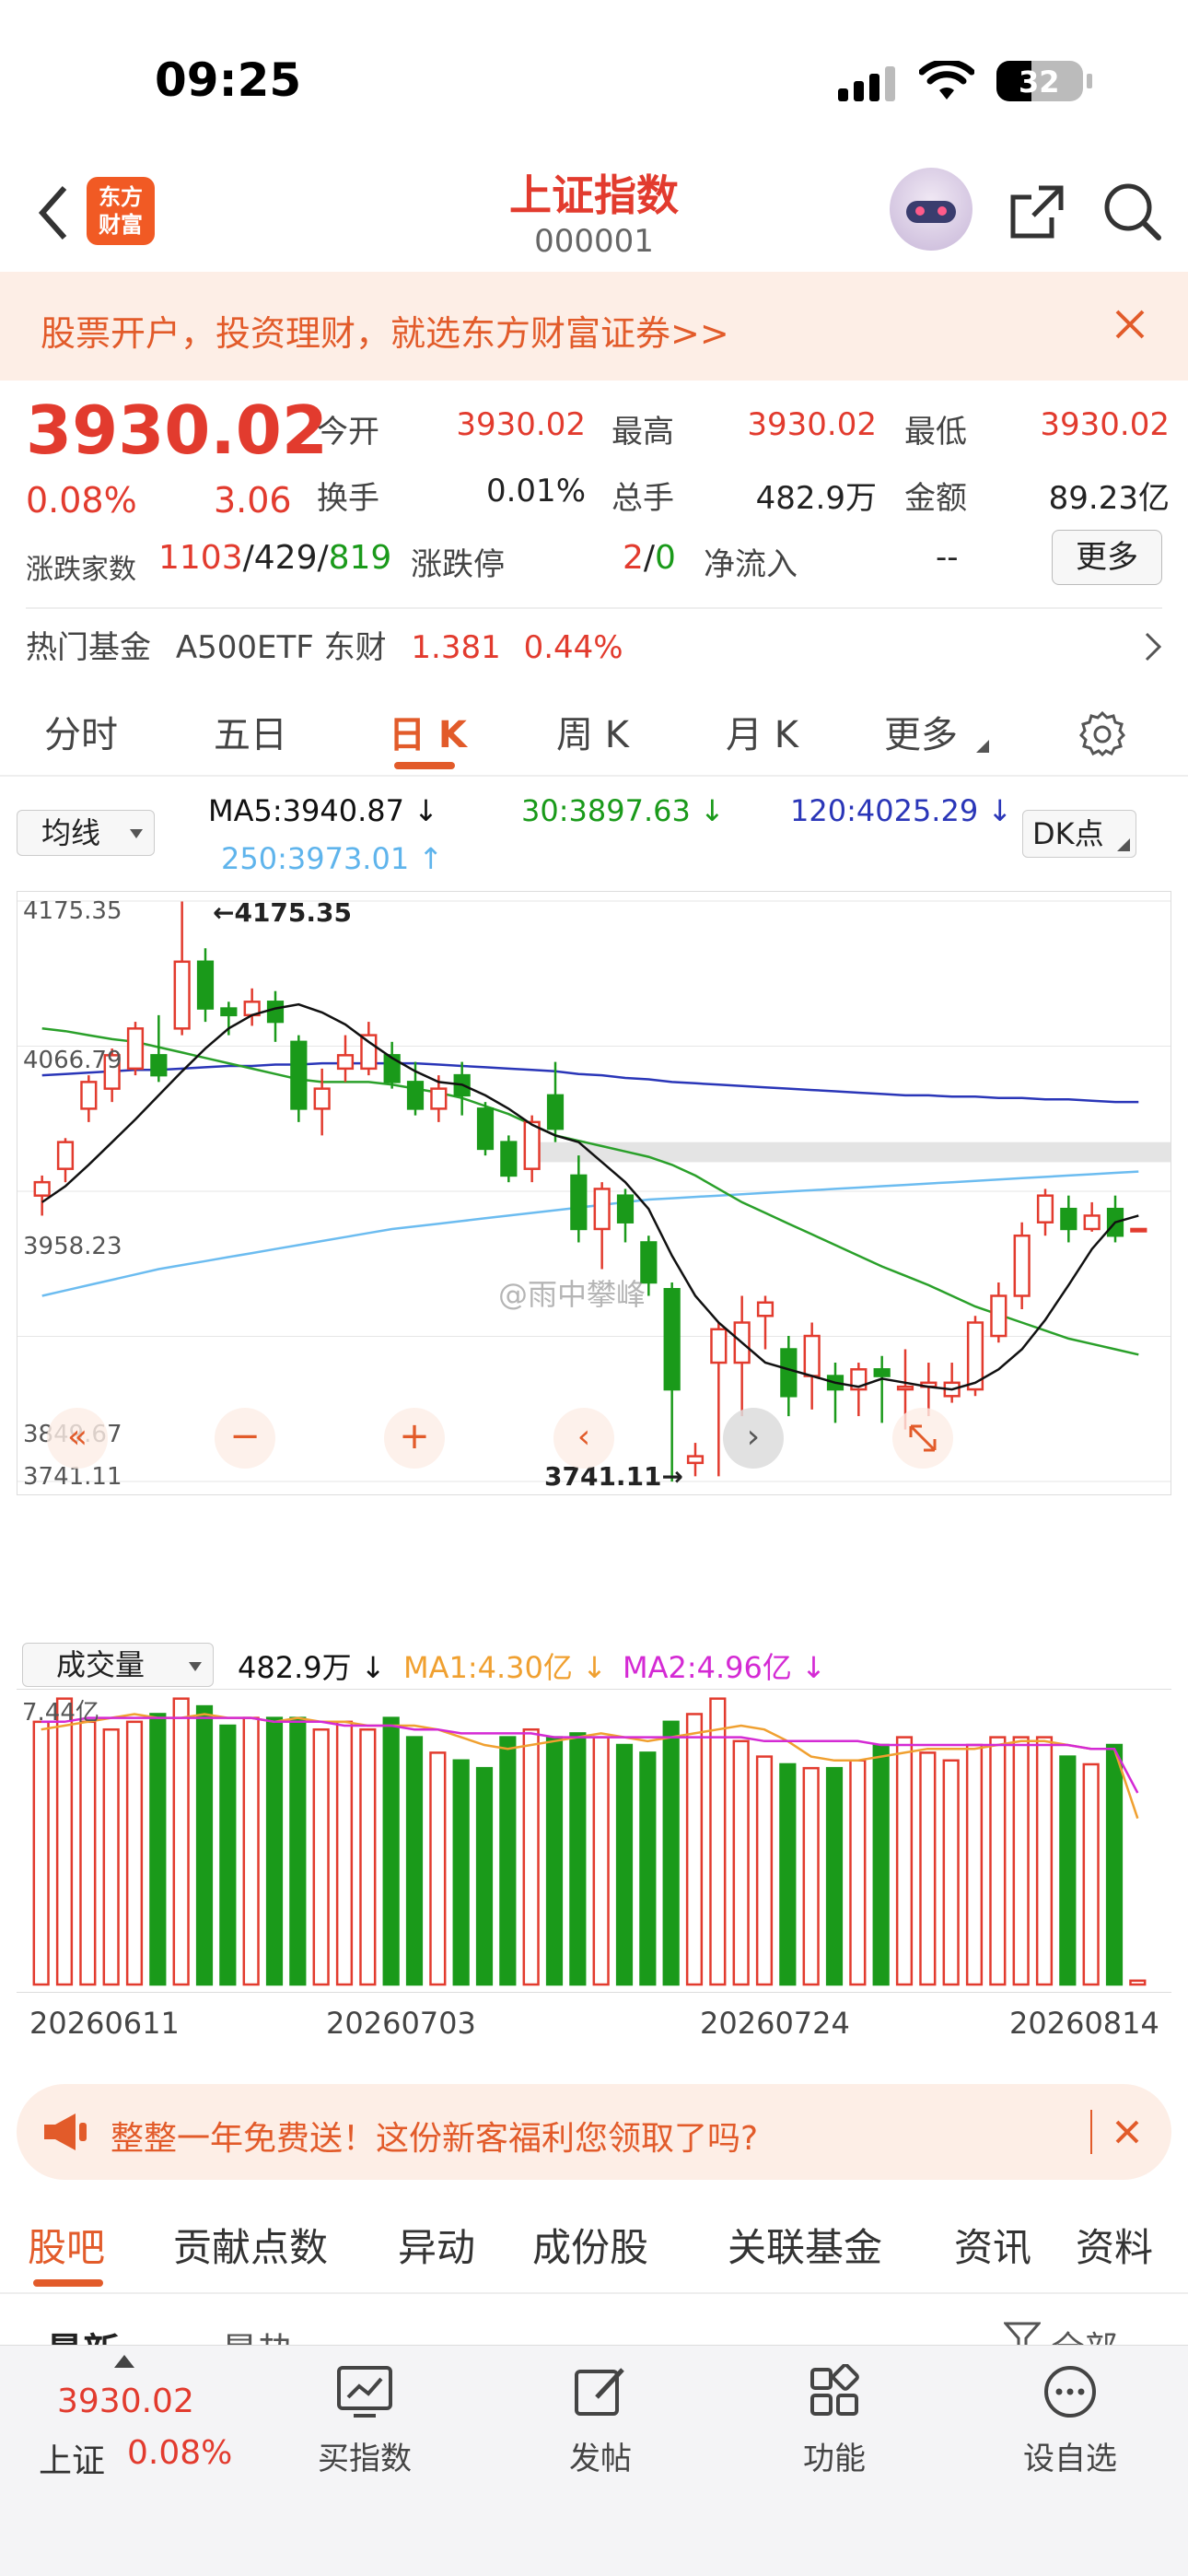 The height and width of the screenshot is (2576, 1188). What do you see at coordinates (414, 1438) in the screenshot?
I see `zoom-in-button: +` at bounding box center [414, 1438].